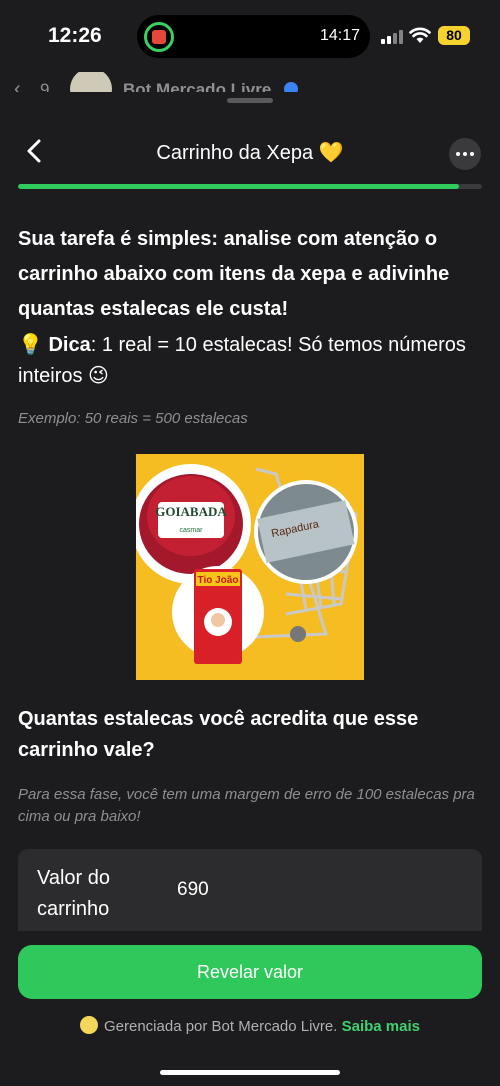 This screenshot has width=500, height=1086. I want to click on progress-fill, so click(238, 186).